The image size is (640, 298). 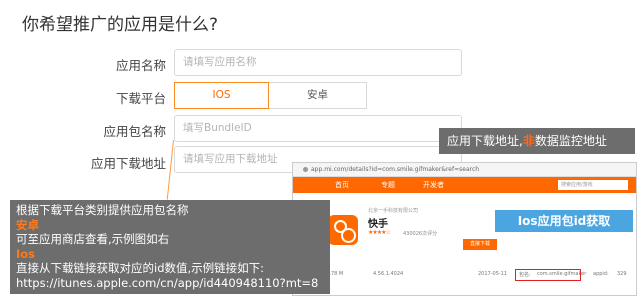 I want to click on callout-text-after: 数据监控地址, so click(x=570, y=141).